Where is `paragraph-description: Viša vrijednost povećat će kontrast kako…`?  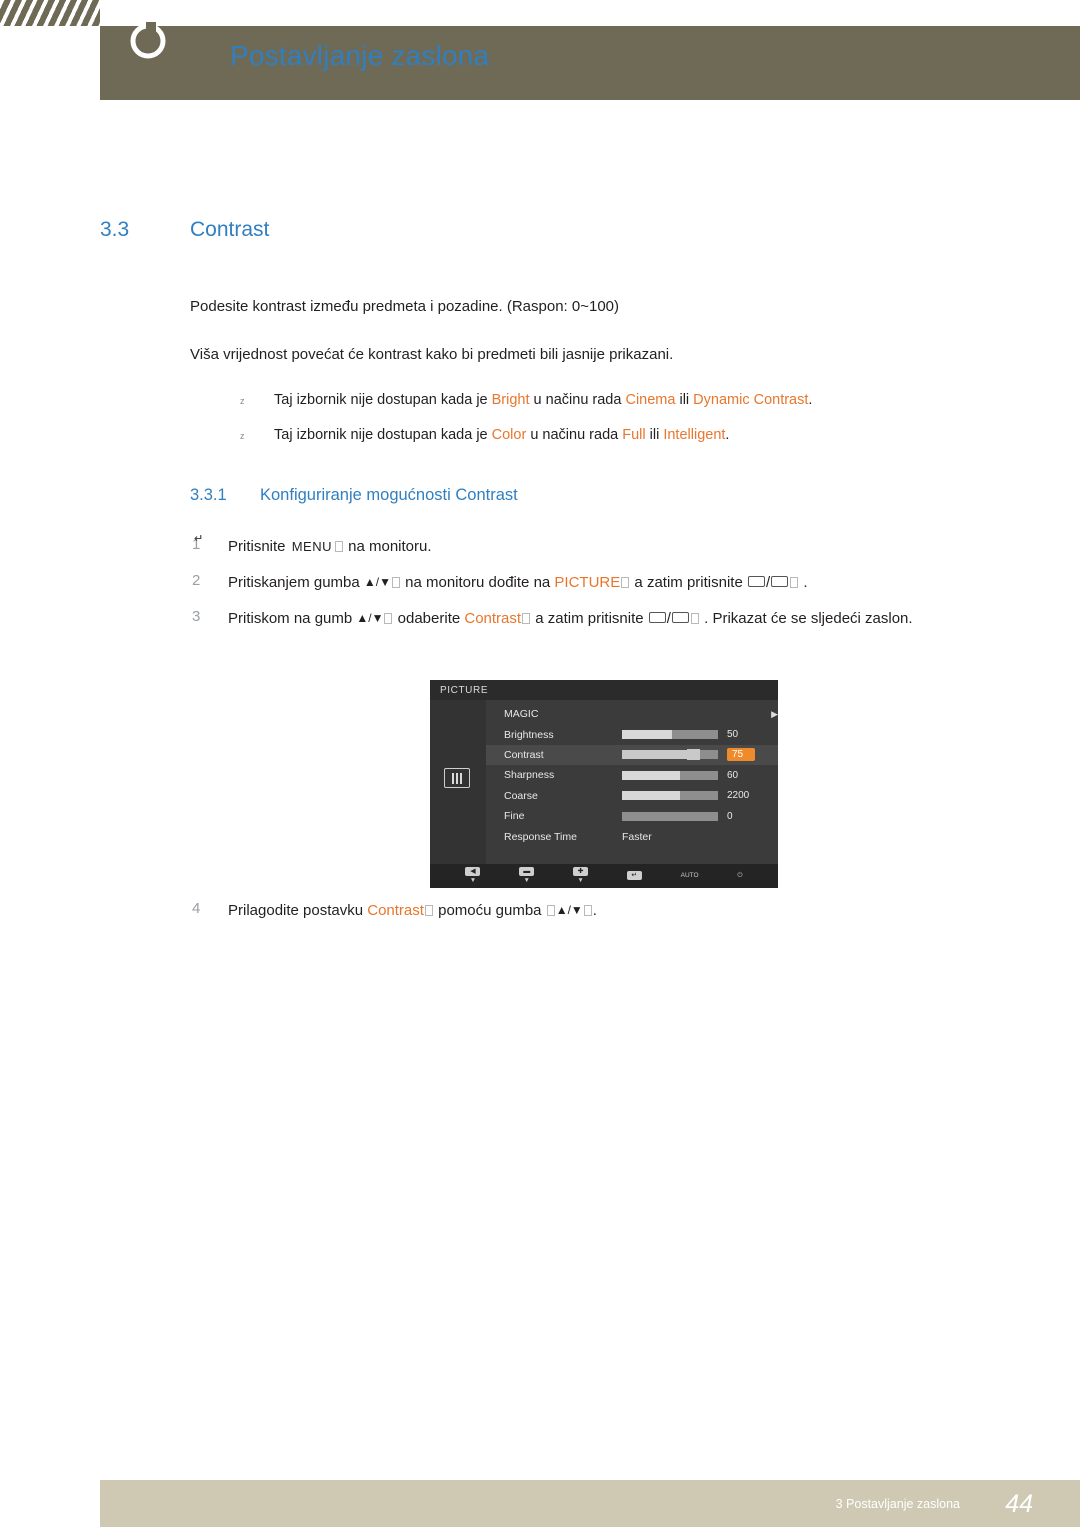
paragraph-description: Viša vrijednost povećat će kontrast kako… is located at coordinates (432, 354).